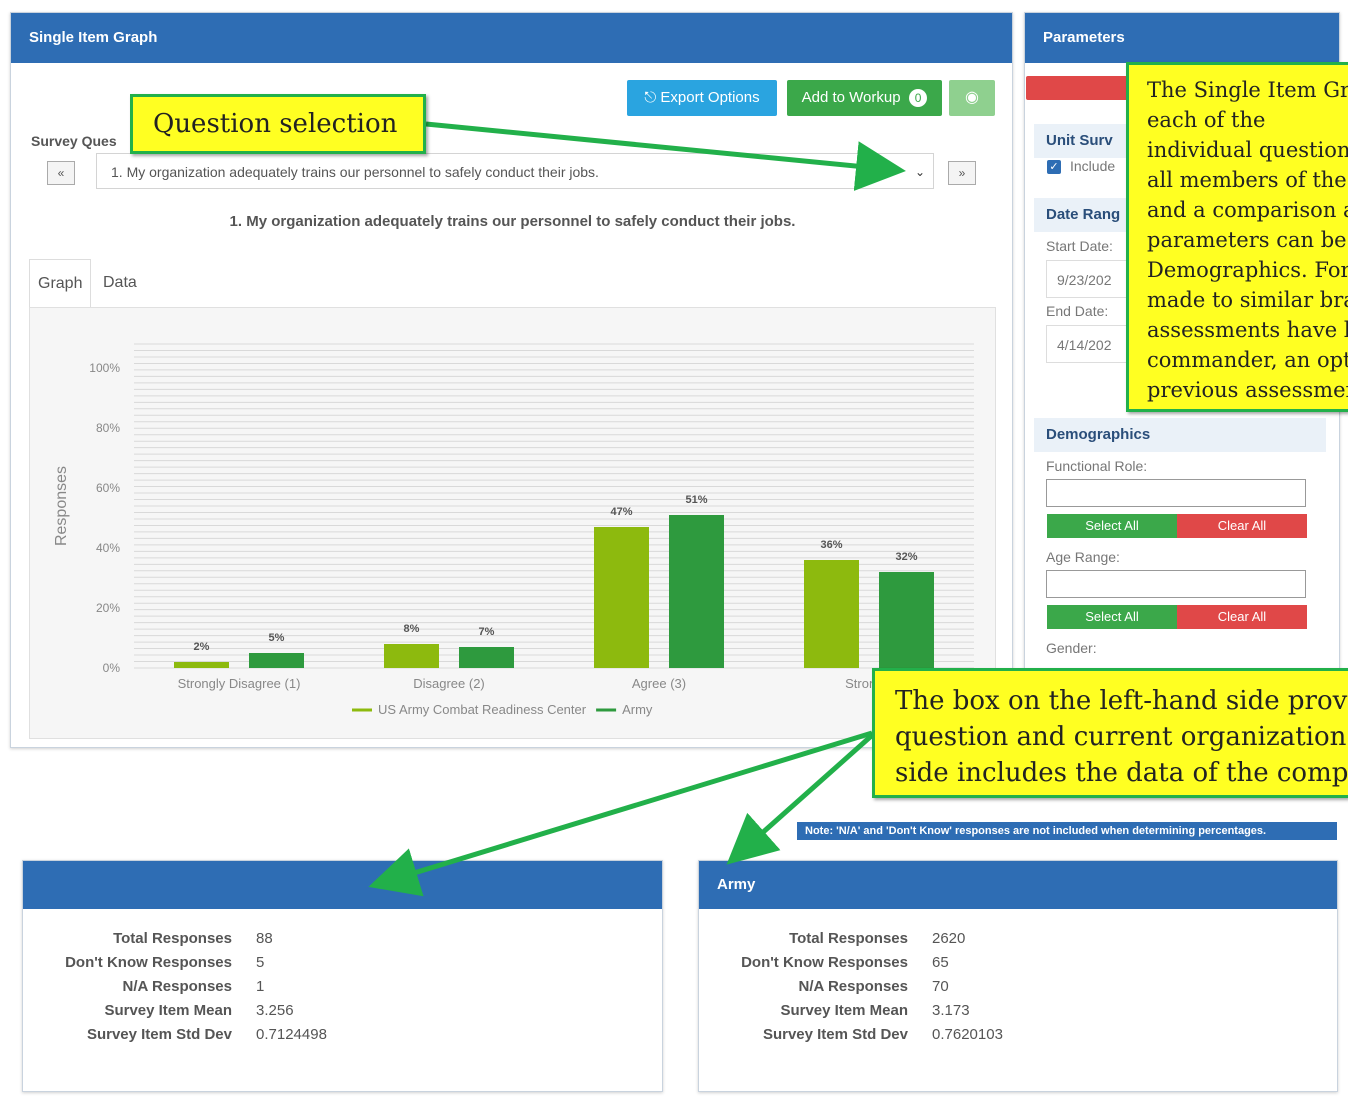 This screenshot has height=1104, width=1348. What do you see at coordinates (1247, 90) in the screenshot?
I see `callout-line: The Single Item Gra` at bounding box center [1247, 90].